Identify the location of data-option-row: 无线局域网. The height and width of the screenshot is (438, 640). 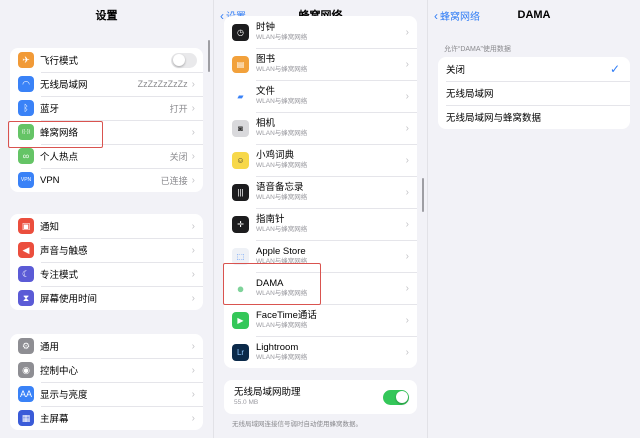
(534, 93).